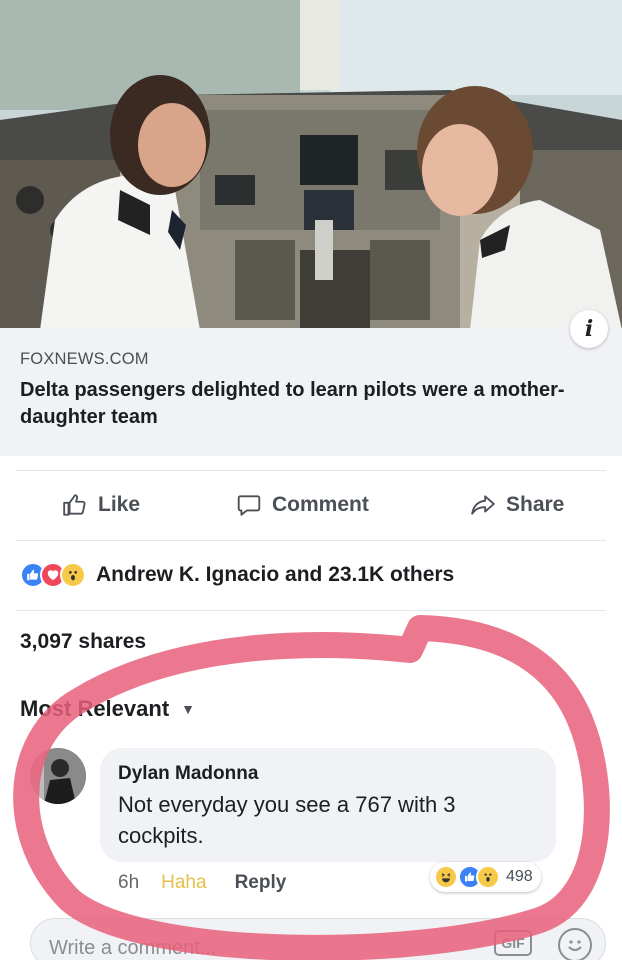 This screenshot has width=622, height=960. I want to click on comment-icon, so click(249, 505).